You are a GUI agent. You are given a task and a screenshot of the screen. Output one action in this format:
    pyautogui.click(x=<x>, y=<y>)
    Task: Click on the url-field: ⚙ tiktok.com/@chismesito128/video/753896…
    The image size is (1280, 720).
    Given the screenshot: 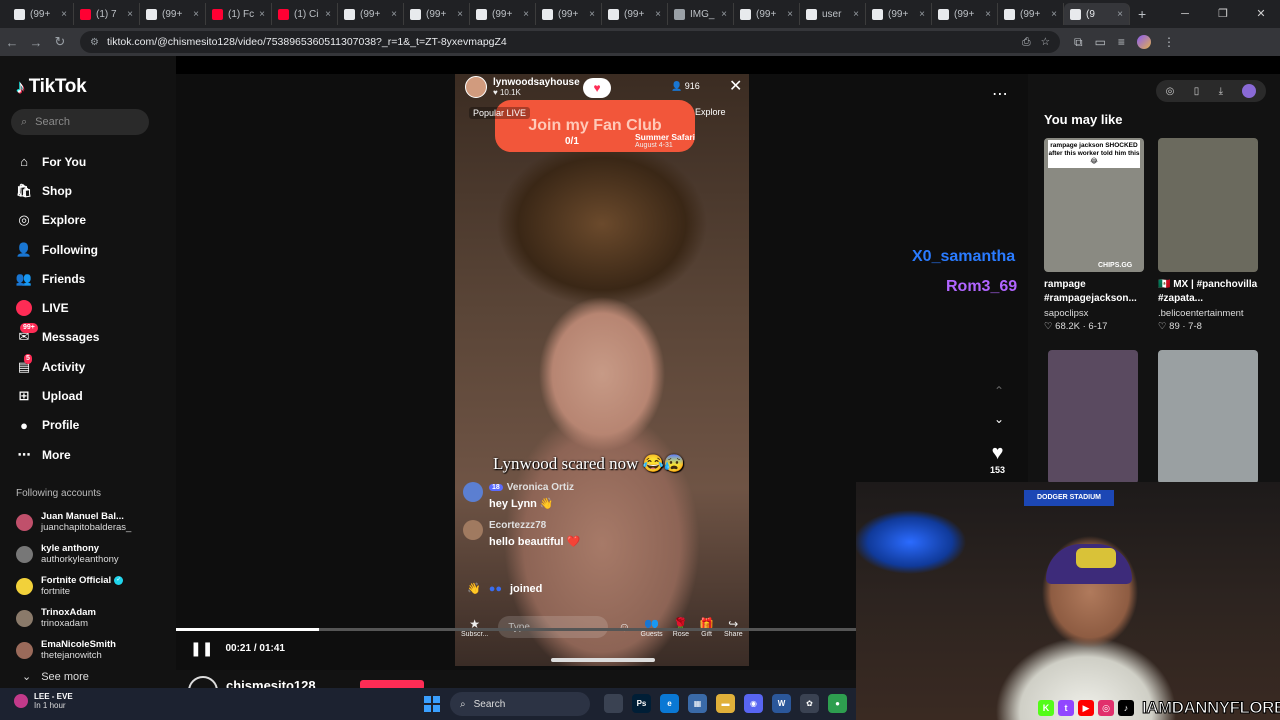 What is the action you would take?
    pyautogui.click(x=570, y=42)
    